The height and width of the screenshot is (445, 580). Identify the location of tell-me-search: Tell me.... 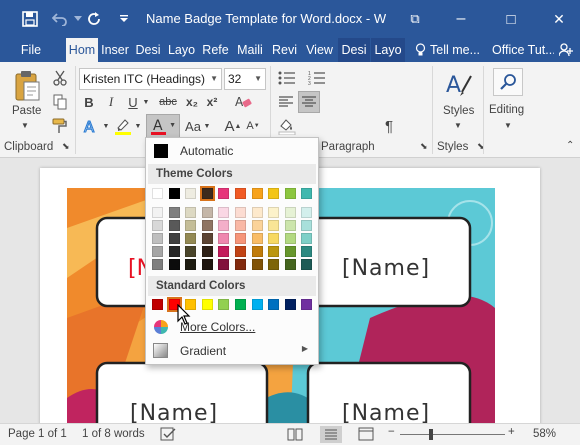
(457, 50).